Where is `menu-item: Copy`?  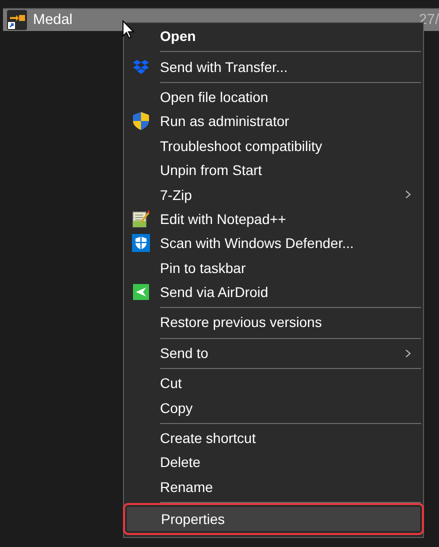 menu-item: Copy is located at coordinates (273, 407).